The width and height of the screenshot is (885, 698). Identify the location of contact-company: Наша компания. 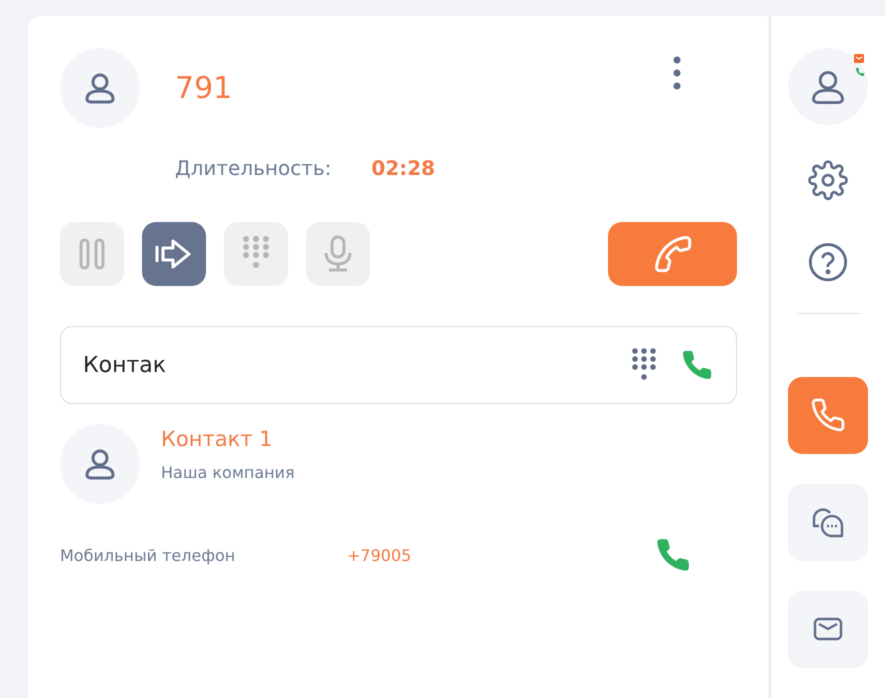
(228, 472).